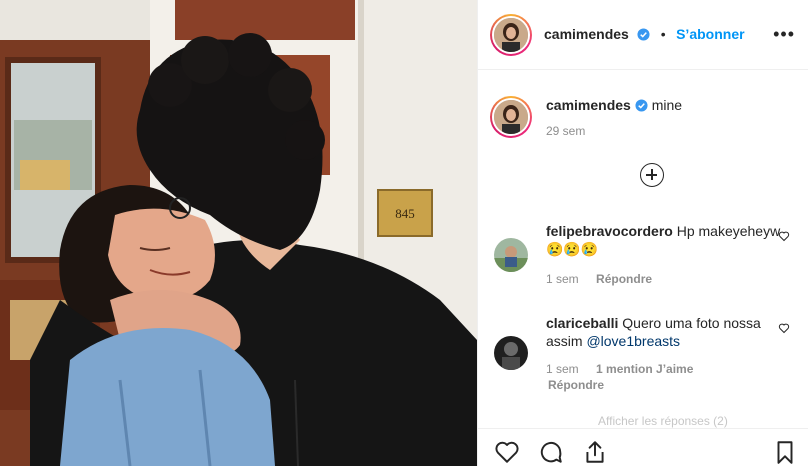  I want to click on action-bar, so click(643, 447).